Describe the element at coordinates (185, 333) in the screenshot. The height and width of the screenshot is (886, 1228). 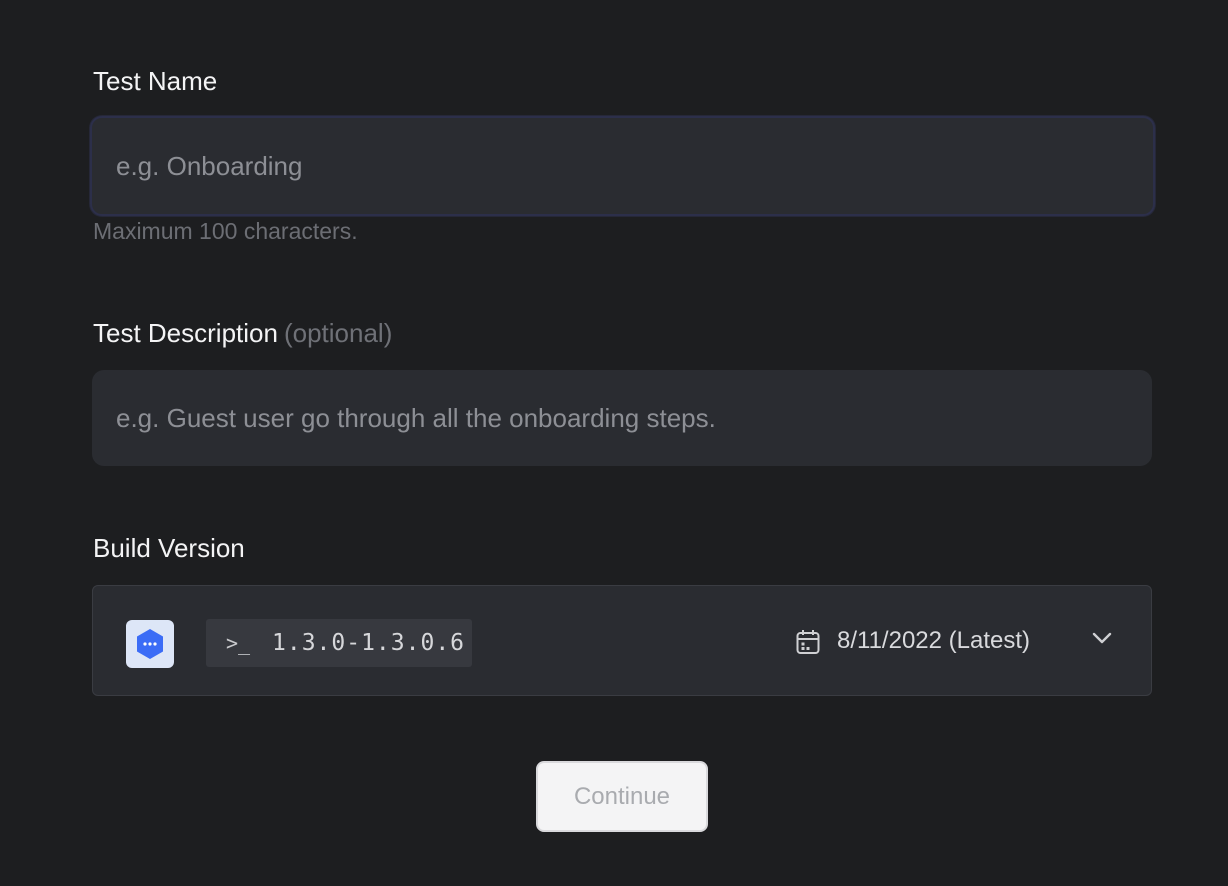
I see `test-description-label-text: Test Description` at that location.